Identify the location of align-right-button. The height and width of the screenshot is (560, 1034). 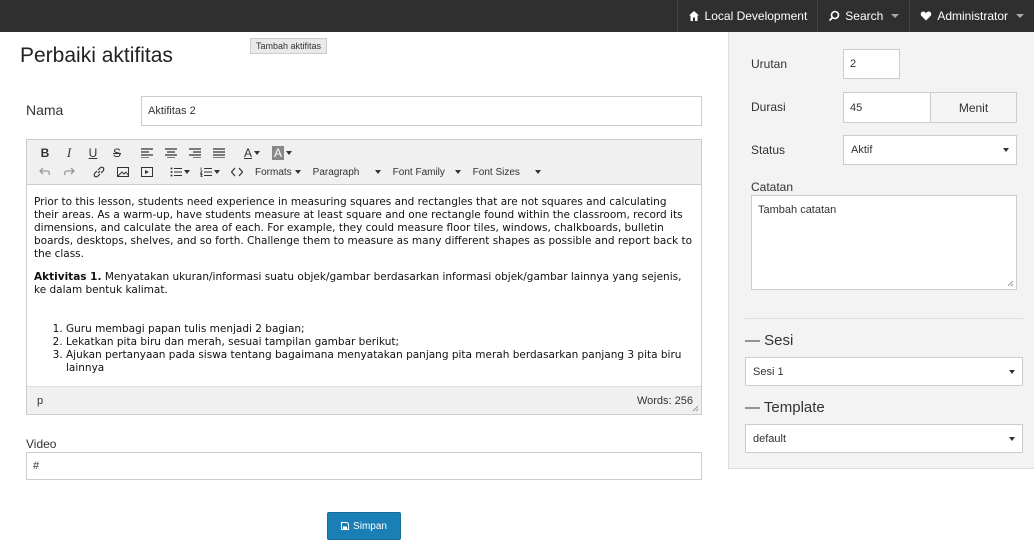
(195, 153).